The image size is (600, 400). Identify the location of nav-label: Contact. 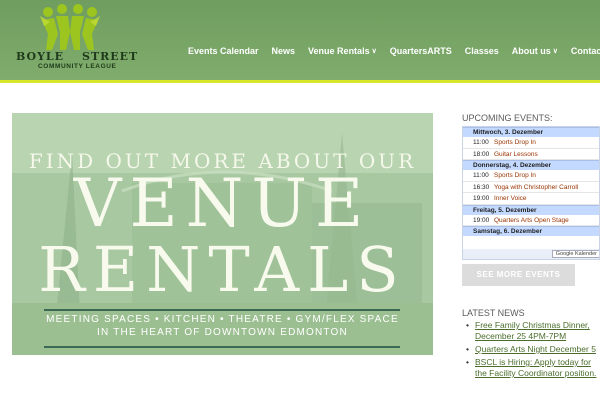
(585, 51).